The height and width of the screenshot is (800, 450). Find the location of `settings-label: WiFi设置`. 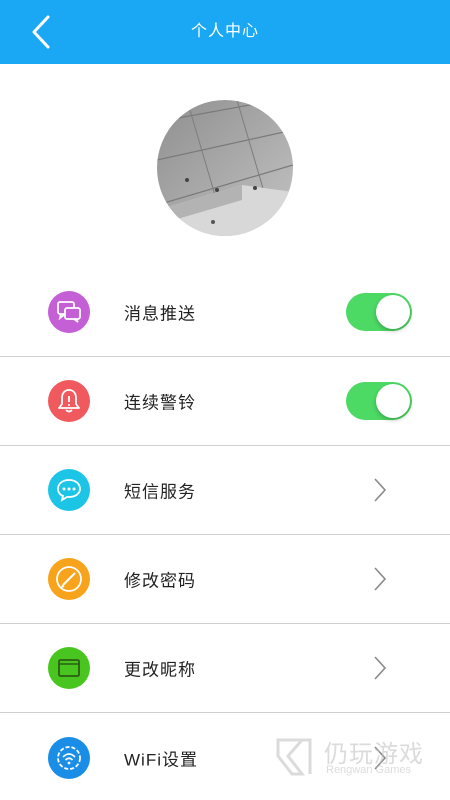

settings-label: WiFi设置 is located at coordinates (161, 759).